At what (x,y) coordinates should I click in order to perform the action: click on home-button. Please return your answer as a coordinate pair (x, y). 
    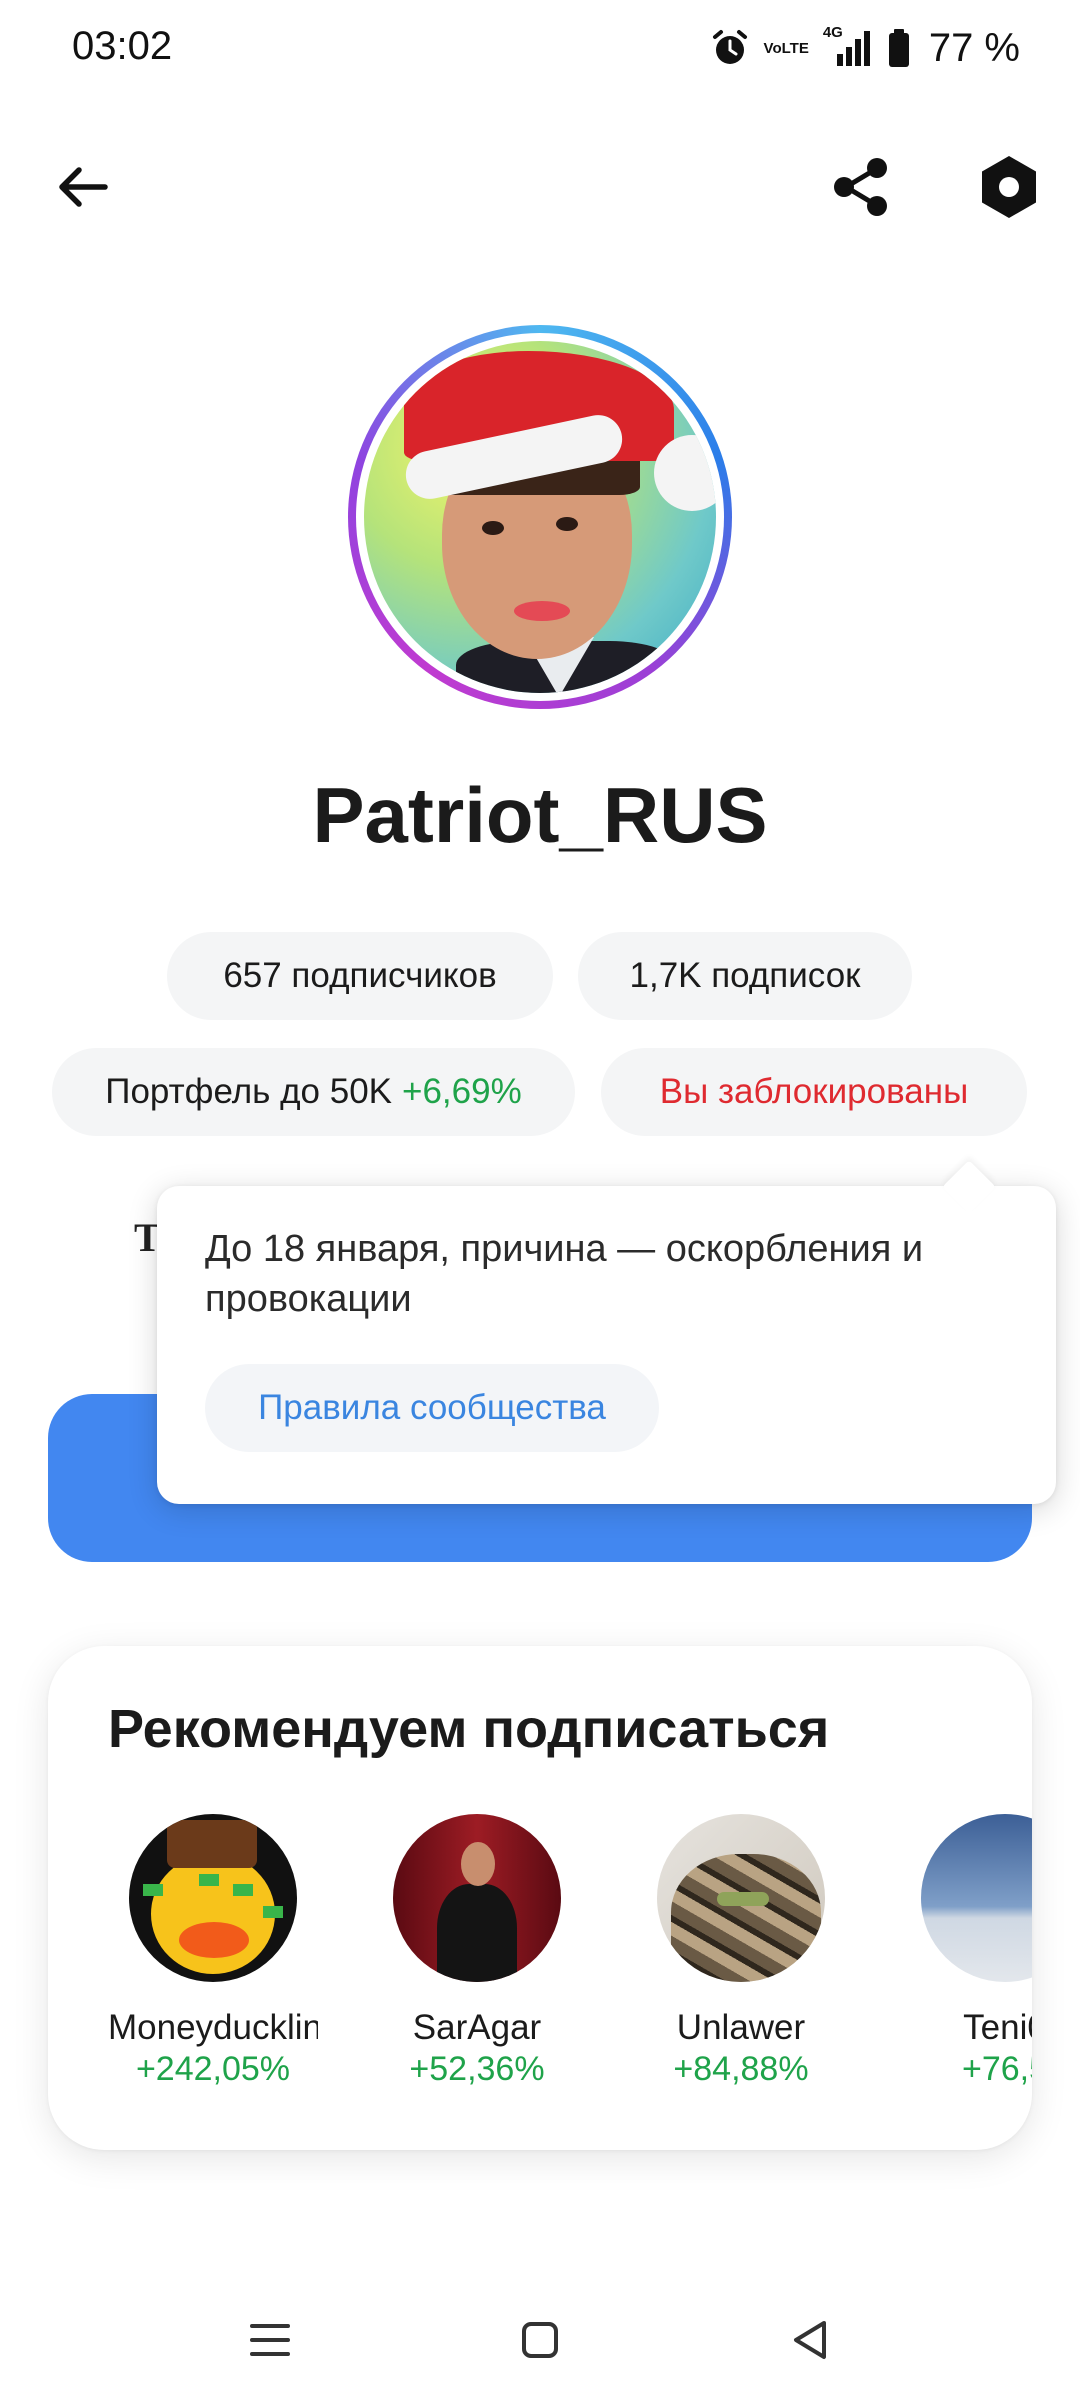
    Looking at the image, I should click on (540, 2340).